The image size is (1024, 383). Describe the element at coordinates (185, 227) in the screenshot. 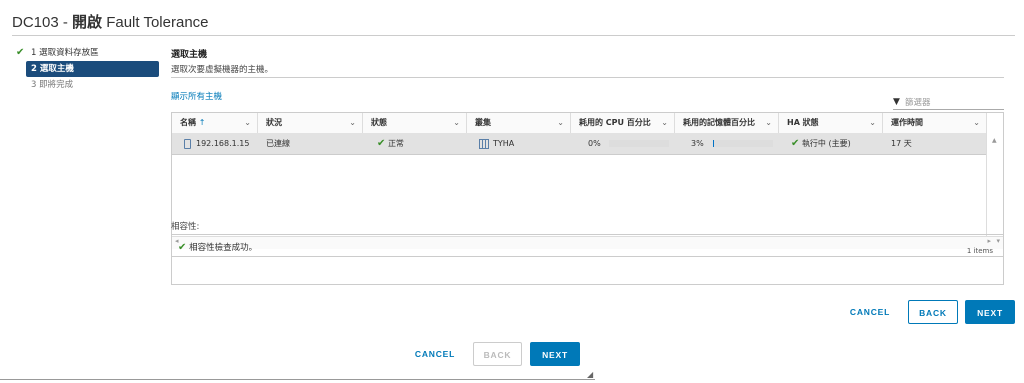

I see `compatibility-label: 相容性:` at that location.